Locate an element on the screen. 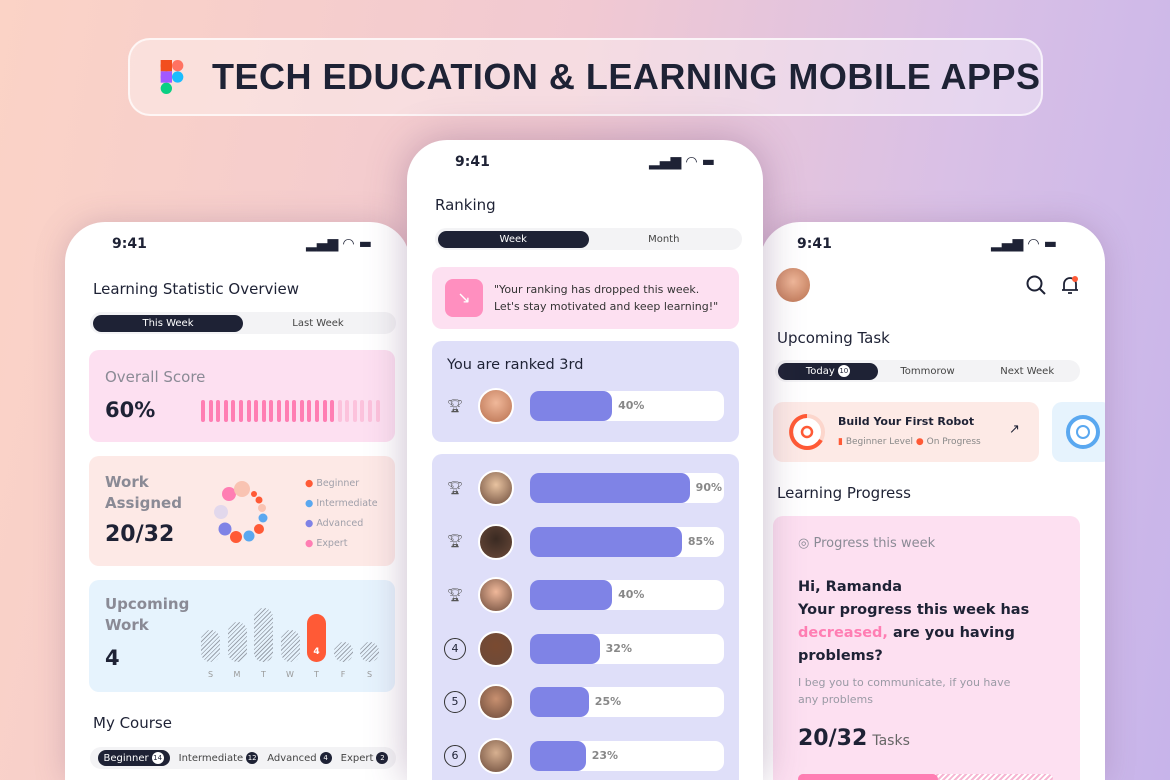 This screenshot has height=780, width=1170. ranking-row: 4 32% is located at coordinates (584, 648).